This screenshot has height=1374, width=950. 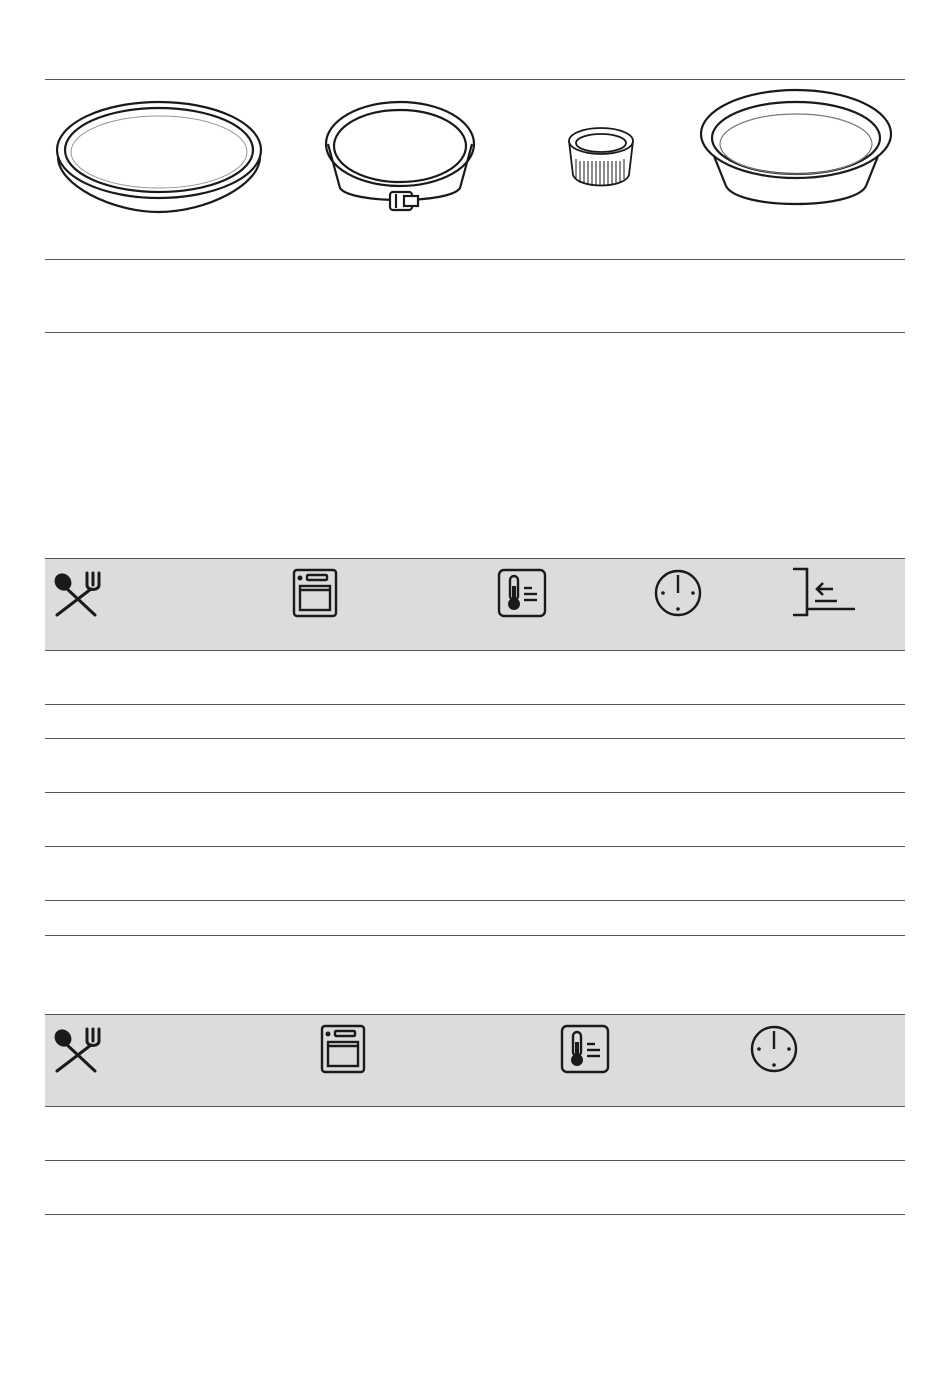 I want to click on shelf-position-icon, so click(x=824, y=592).